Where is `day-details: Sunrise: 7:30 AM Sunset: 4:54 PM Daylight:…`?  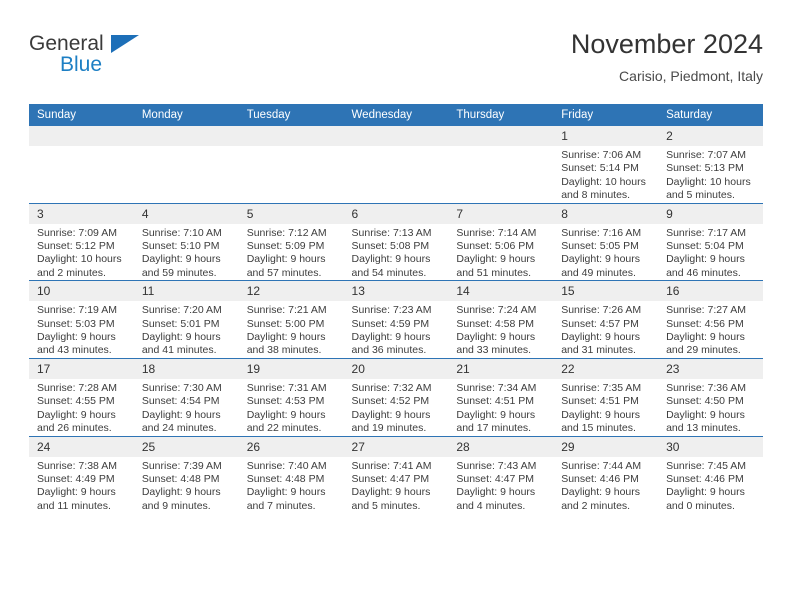 day-details: Sunrise: 7:30 AM Sunset: 4:54 PM Daylight:… is located at coordinates (186, 407).